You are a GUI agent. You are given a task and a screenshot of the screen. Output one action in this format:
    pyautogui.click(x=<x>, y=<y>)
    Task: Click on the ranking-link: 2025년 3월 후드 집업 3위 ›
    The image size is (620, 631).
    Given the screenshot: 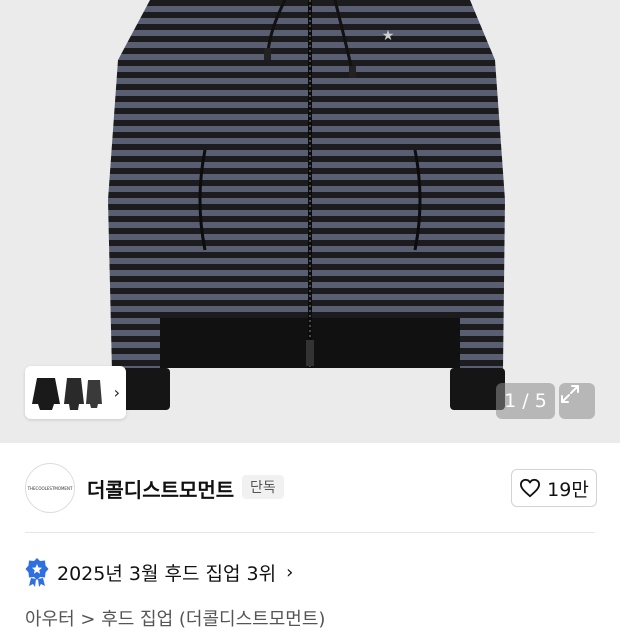 What is the action you would take?
    pyautogui.click(x=159, y=572)
    